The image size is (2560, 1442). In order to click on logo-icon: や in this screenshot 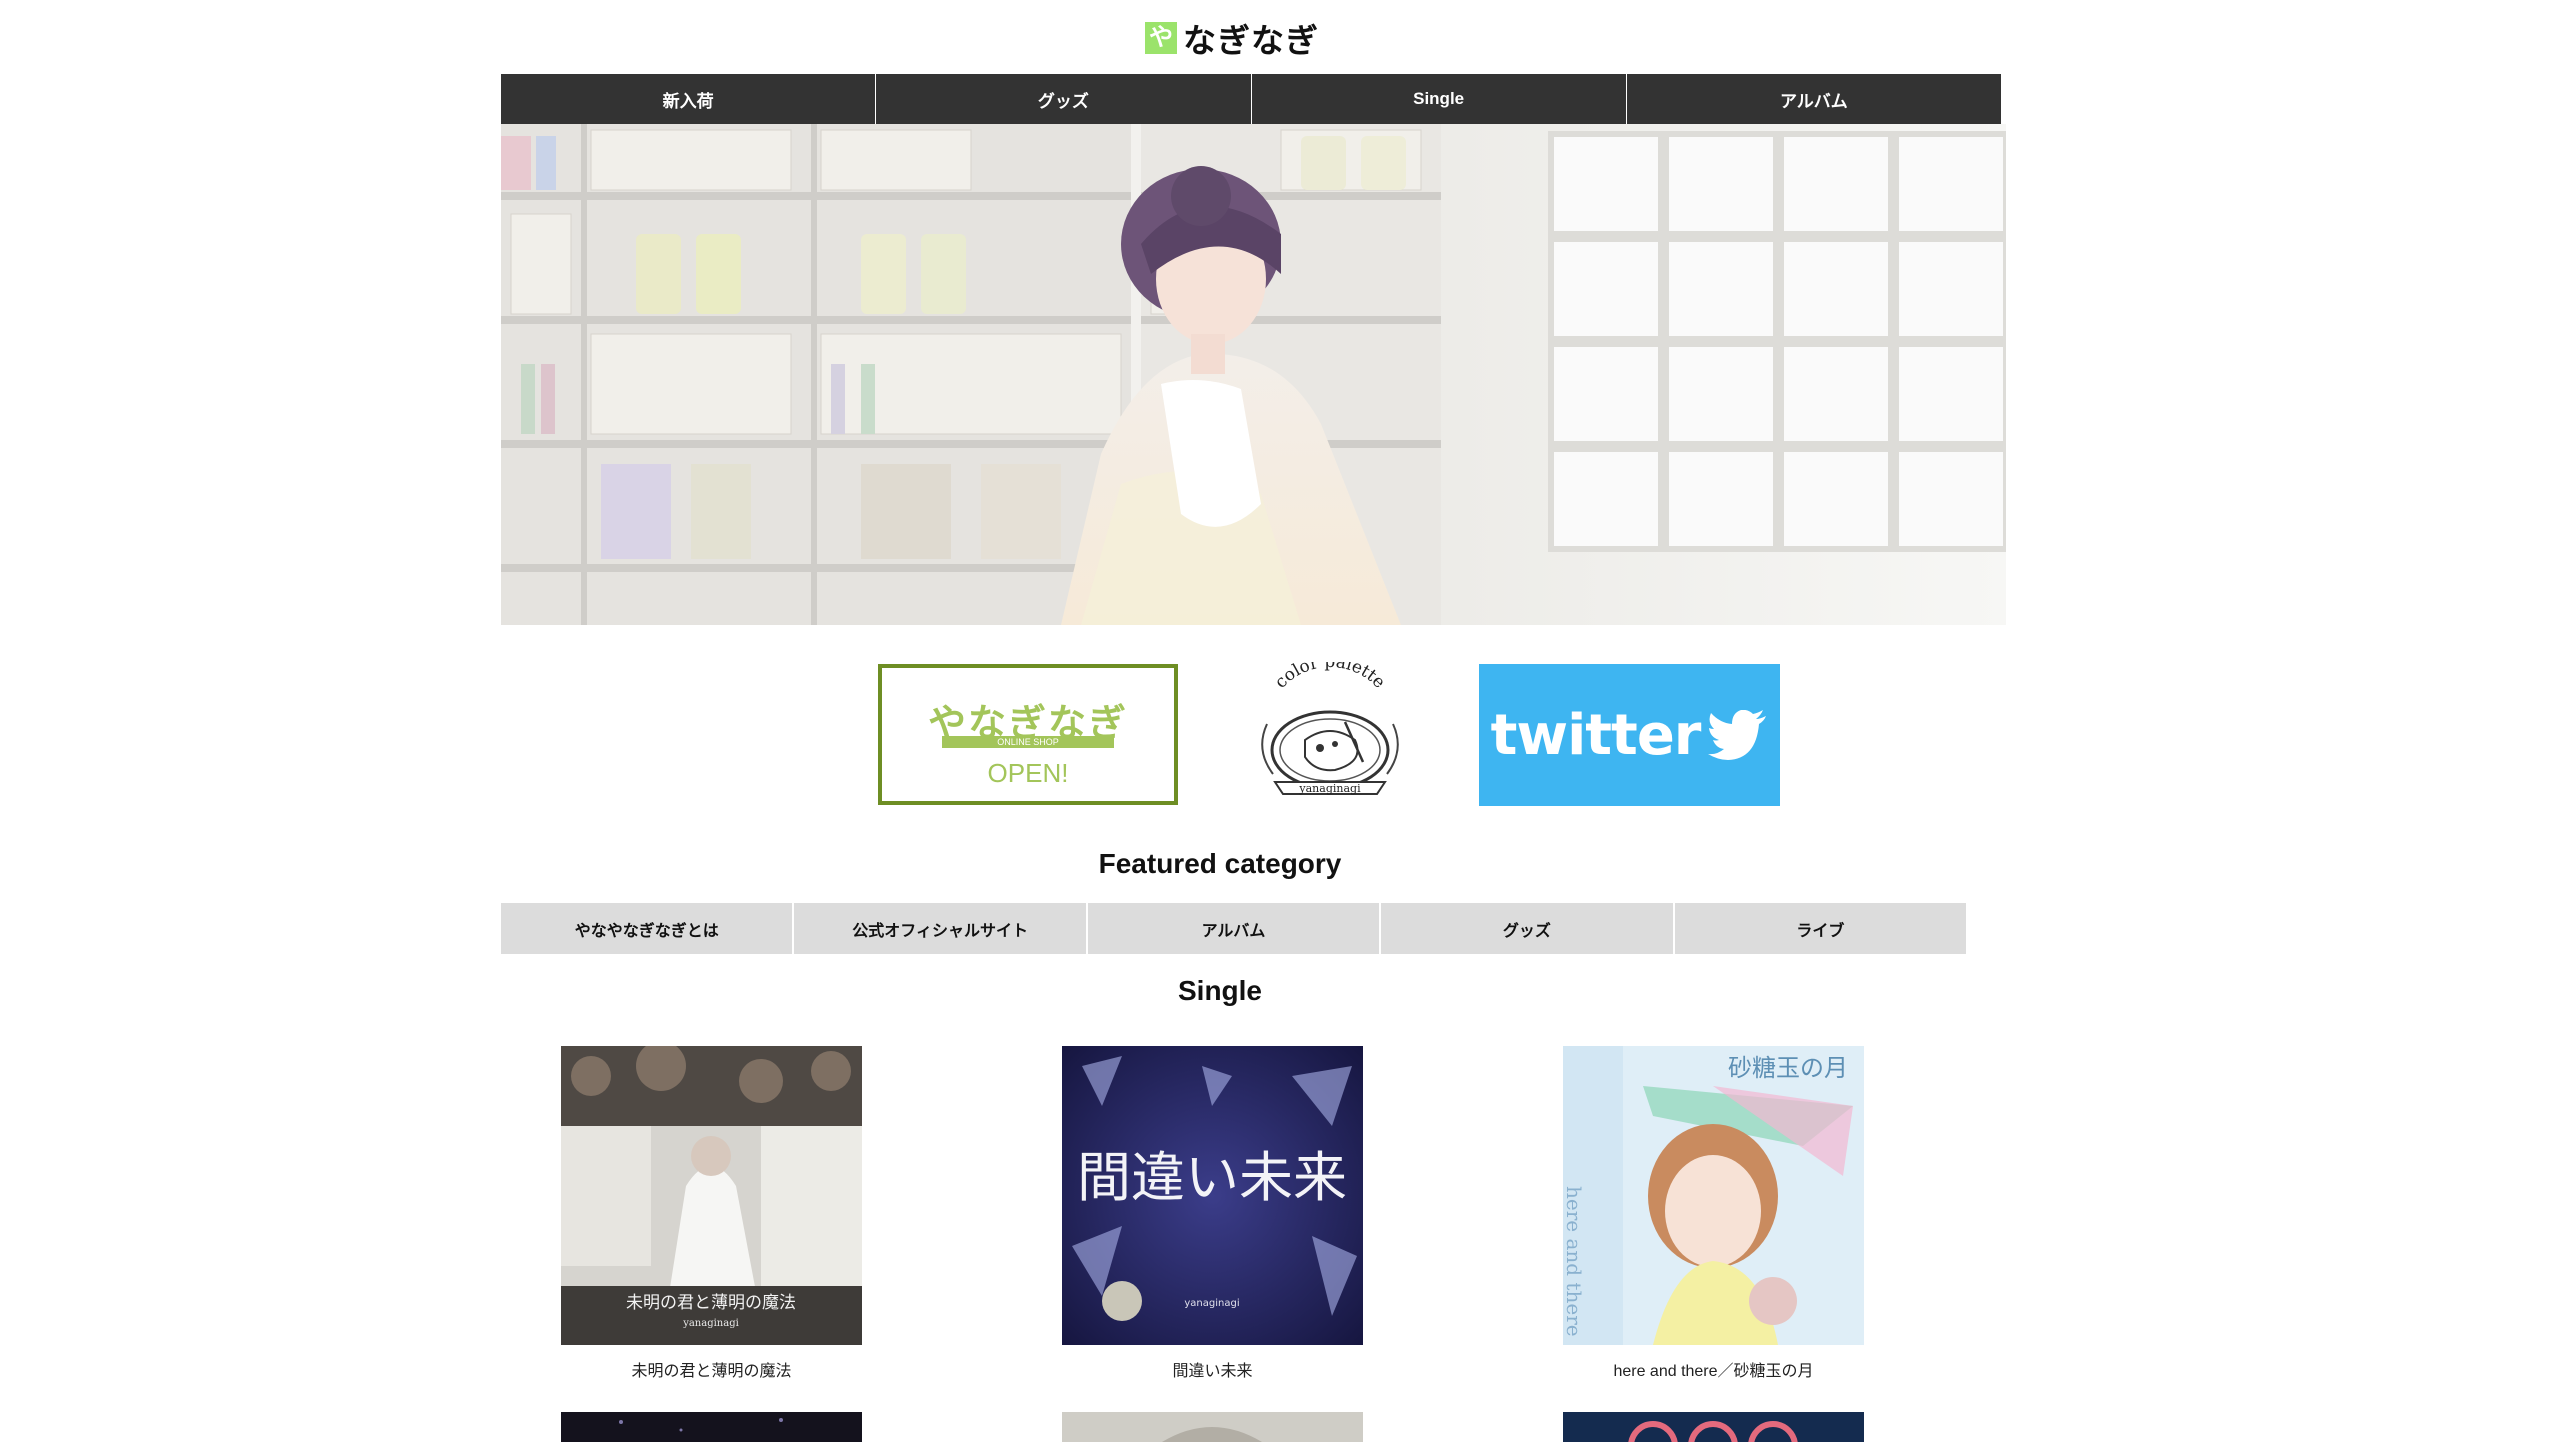, I will do `click(1161, 38)`.